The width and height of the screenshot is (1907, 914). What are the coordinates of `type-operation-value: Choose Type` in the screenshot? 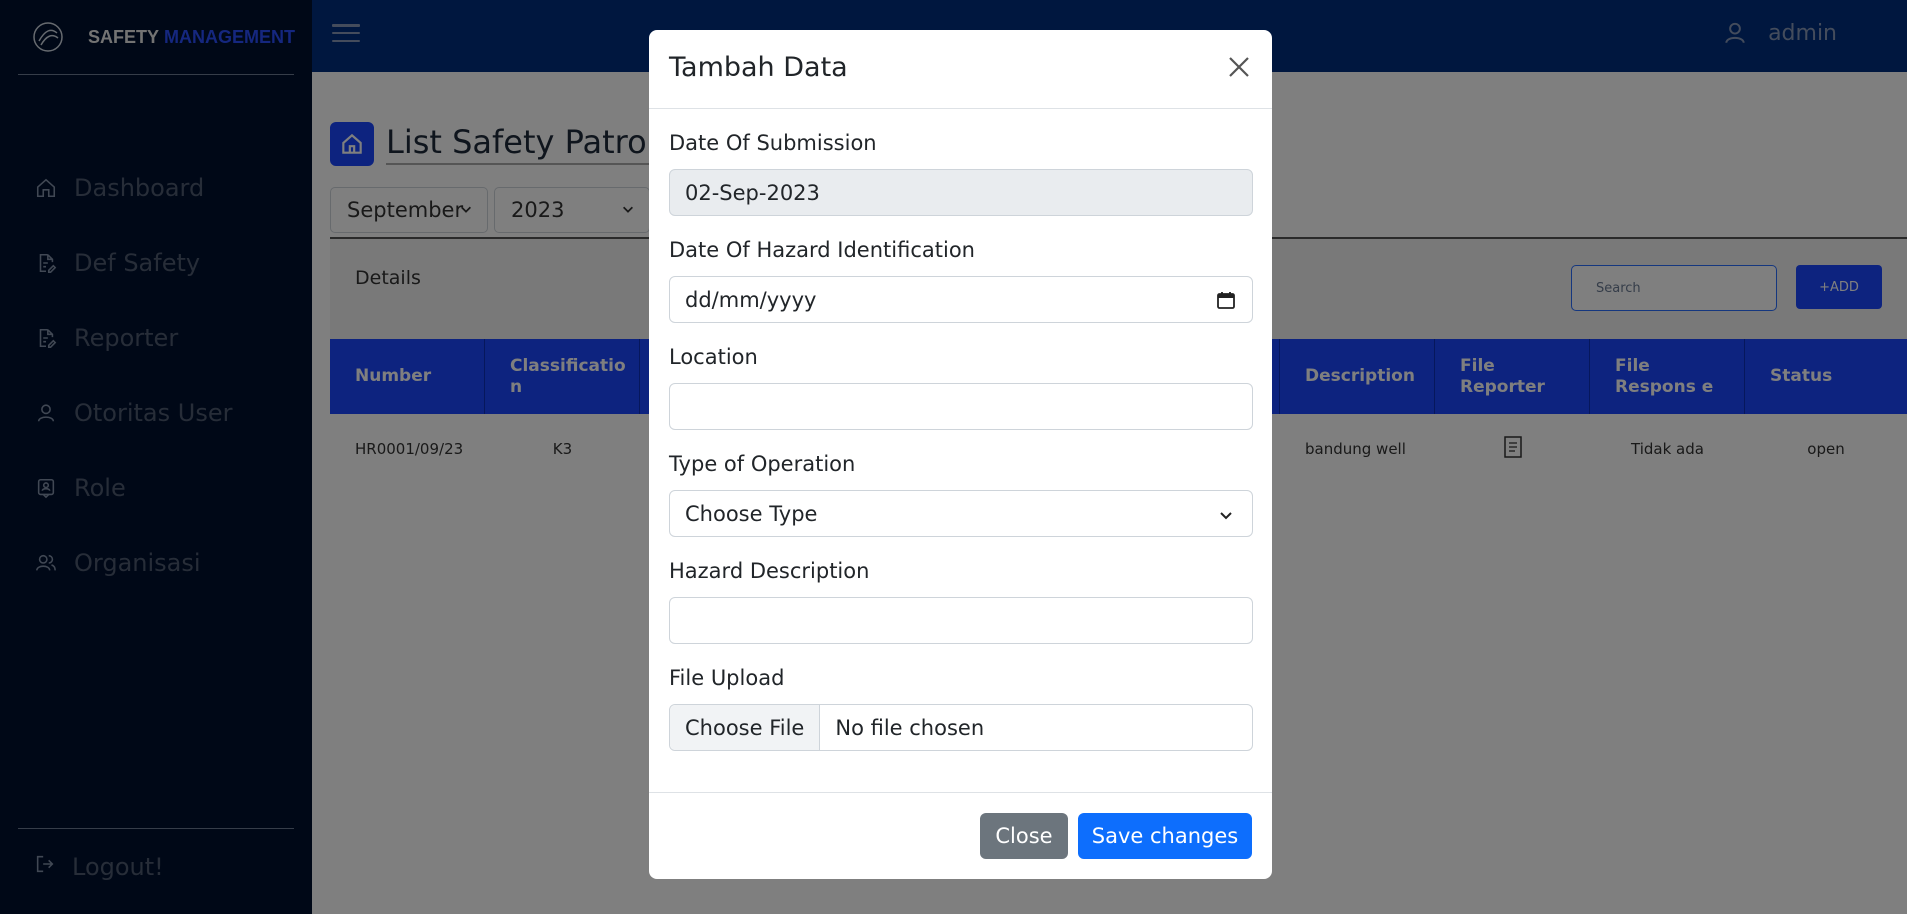 It's located at (751, 513).